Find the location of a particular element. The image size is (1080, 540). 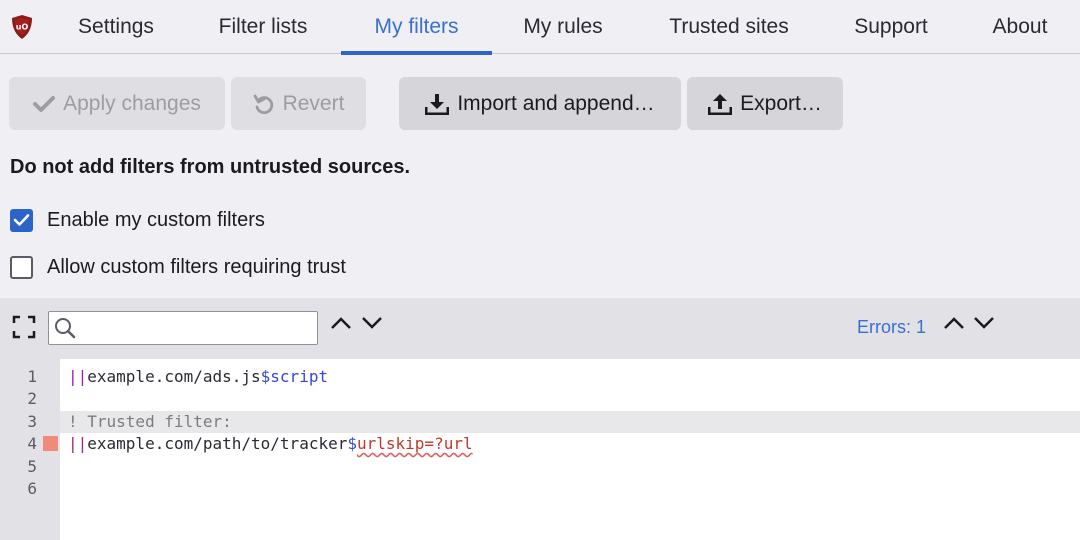

search-next-chevron-down-icon is located at coordinates (372, 323).